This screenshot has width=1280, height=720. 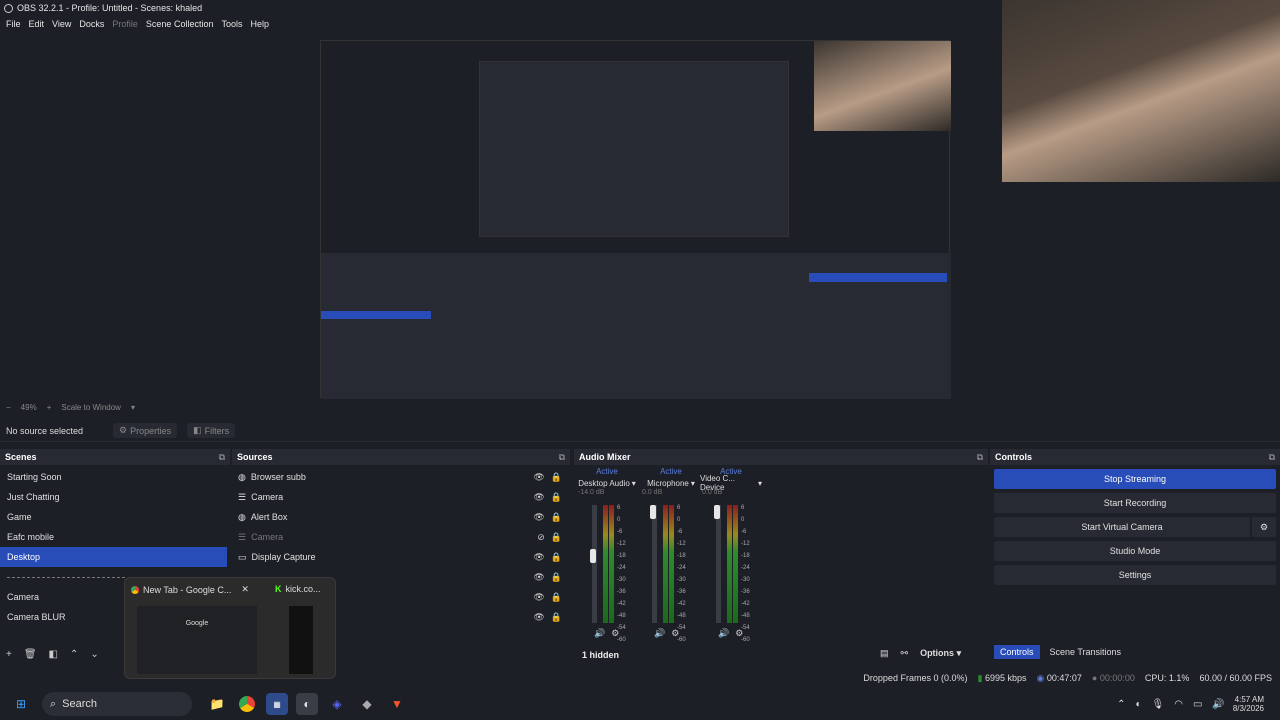 I want to click on start-virtual-camera-button: Start Virtual Camera, so click(x=1122, y=527).